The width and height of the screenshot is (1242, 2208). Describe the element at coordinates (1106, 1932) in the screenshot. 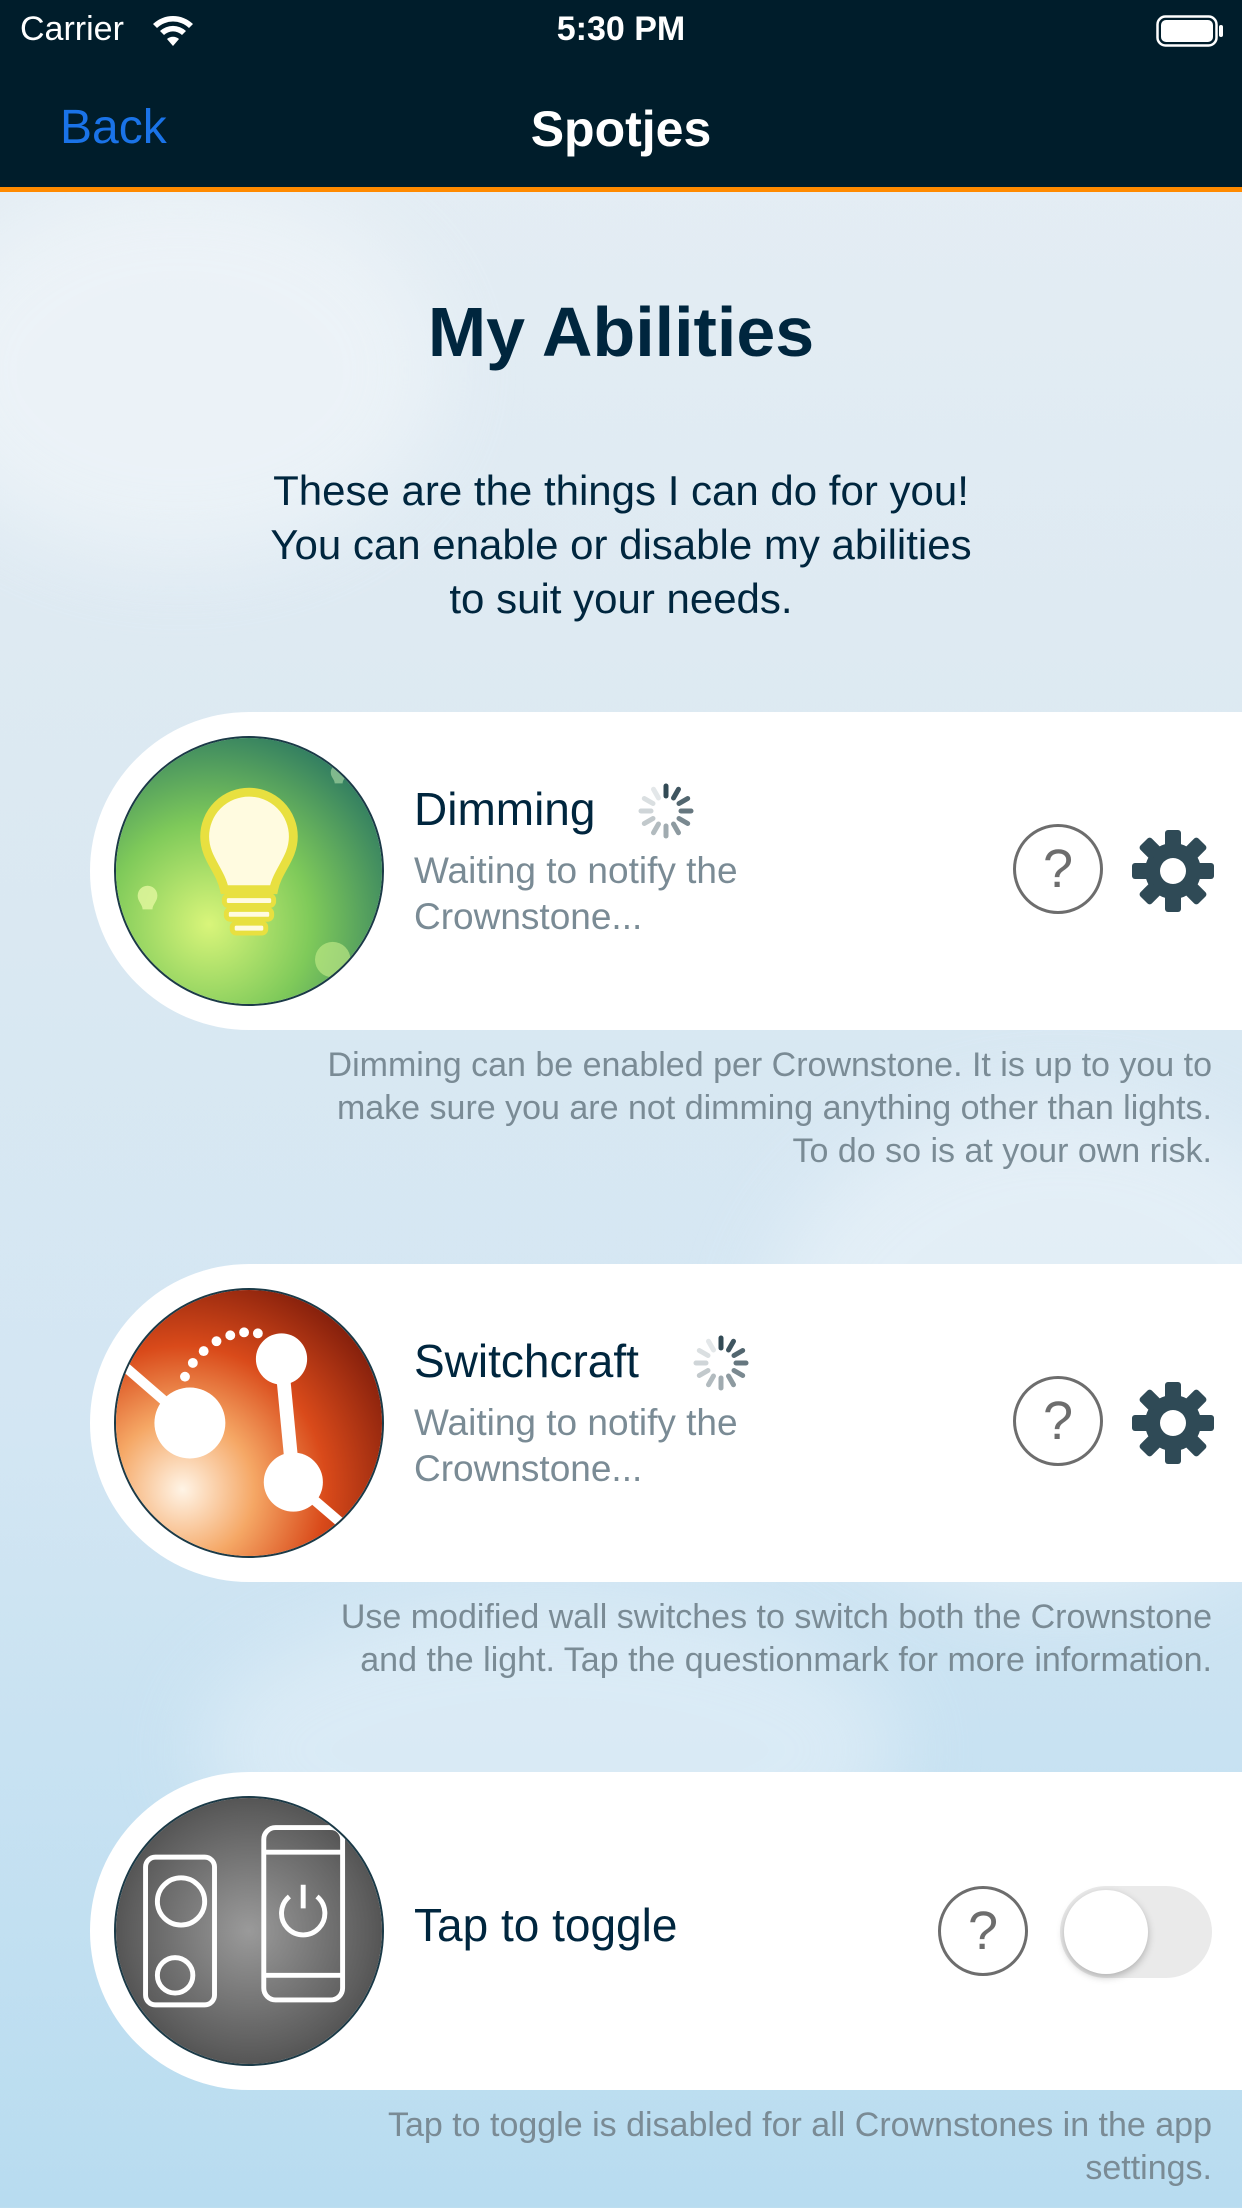

I see `toggle-knob` at that location.